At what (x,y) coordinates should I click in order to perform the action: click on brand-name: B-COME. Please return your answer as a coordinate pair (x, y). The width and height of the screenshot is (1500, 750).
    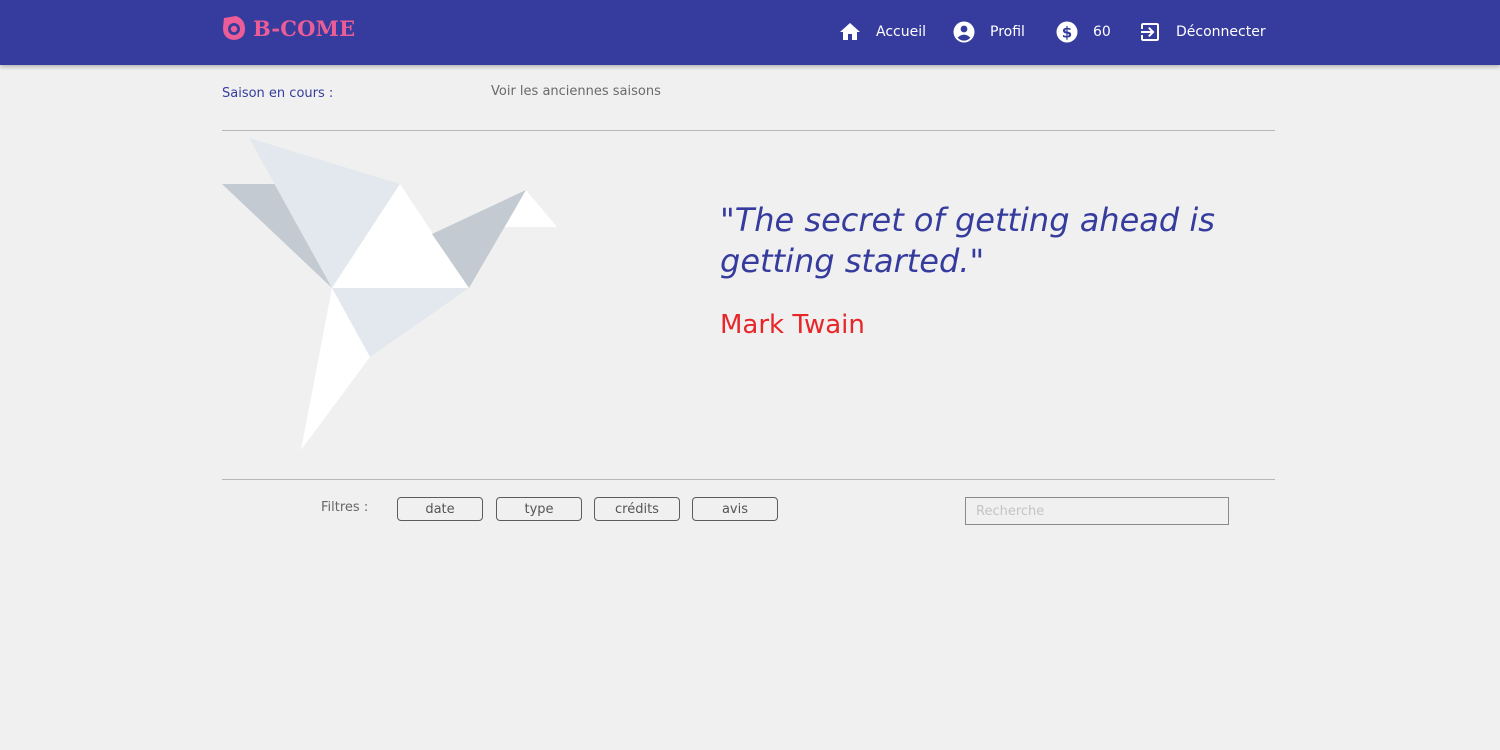
    Looking at the image, I should click on (304, 28).